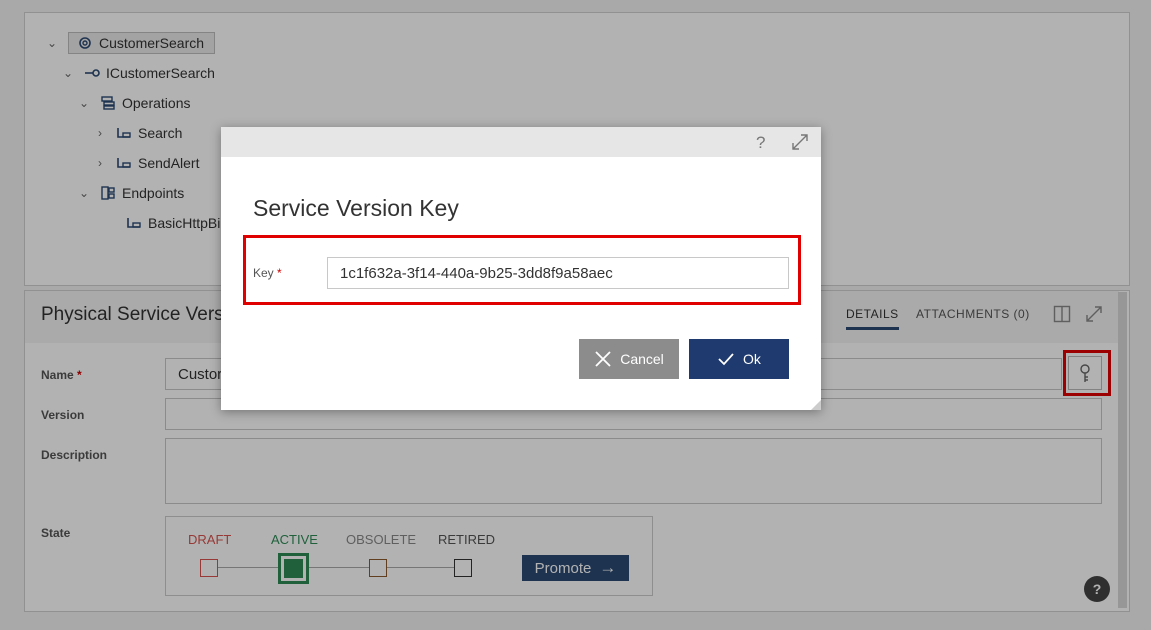  I want to click on checkmark-icon, so click(726, 359).